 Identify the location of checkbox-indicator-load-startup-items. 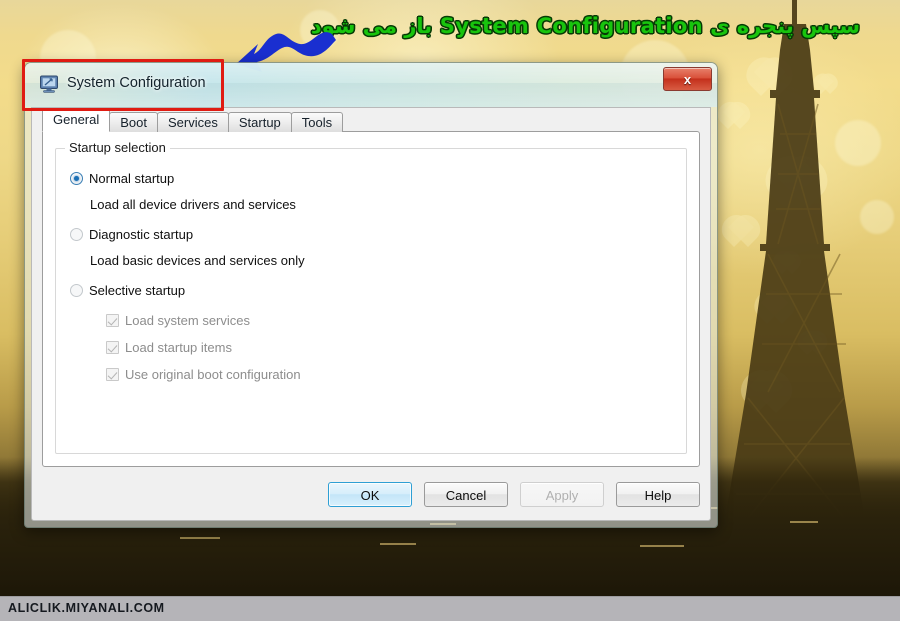
(112, 347).